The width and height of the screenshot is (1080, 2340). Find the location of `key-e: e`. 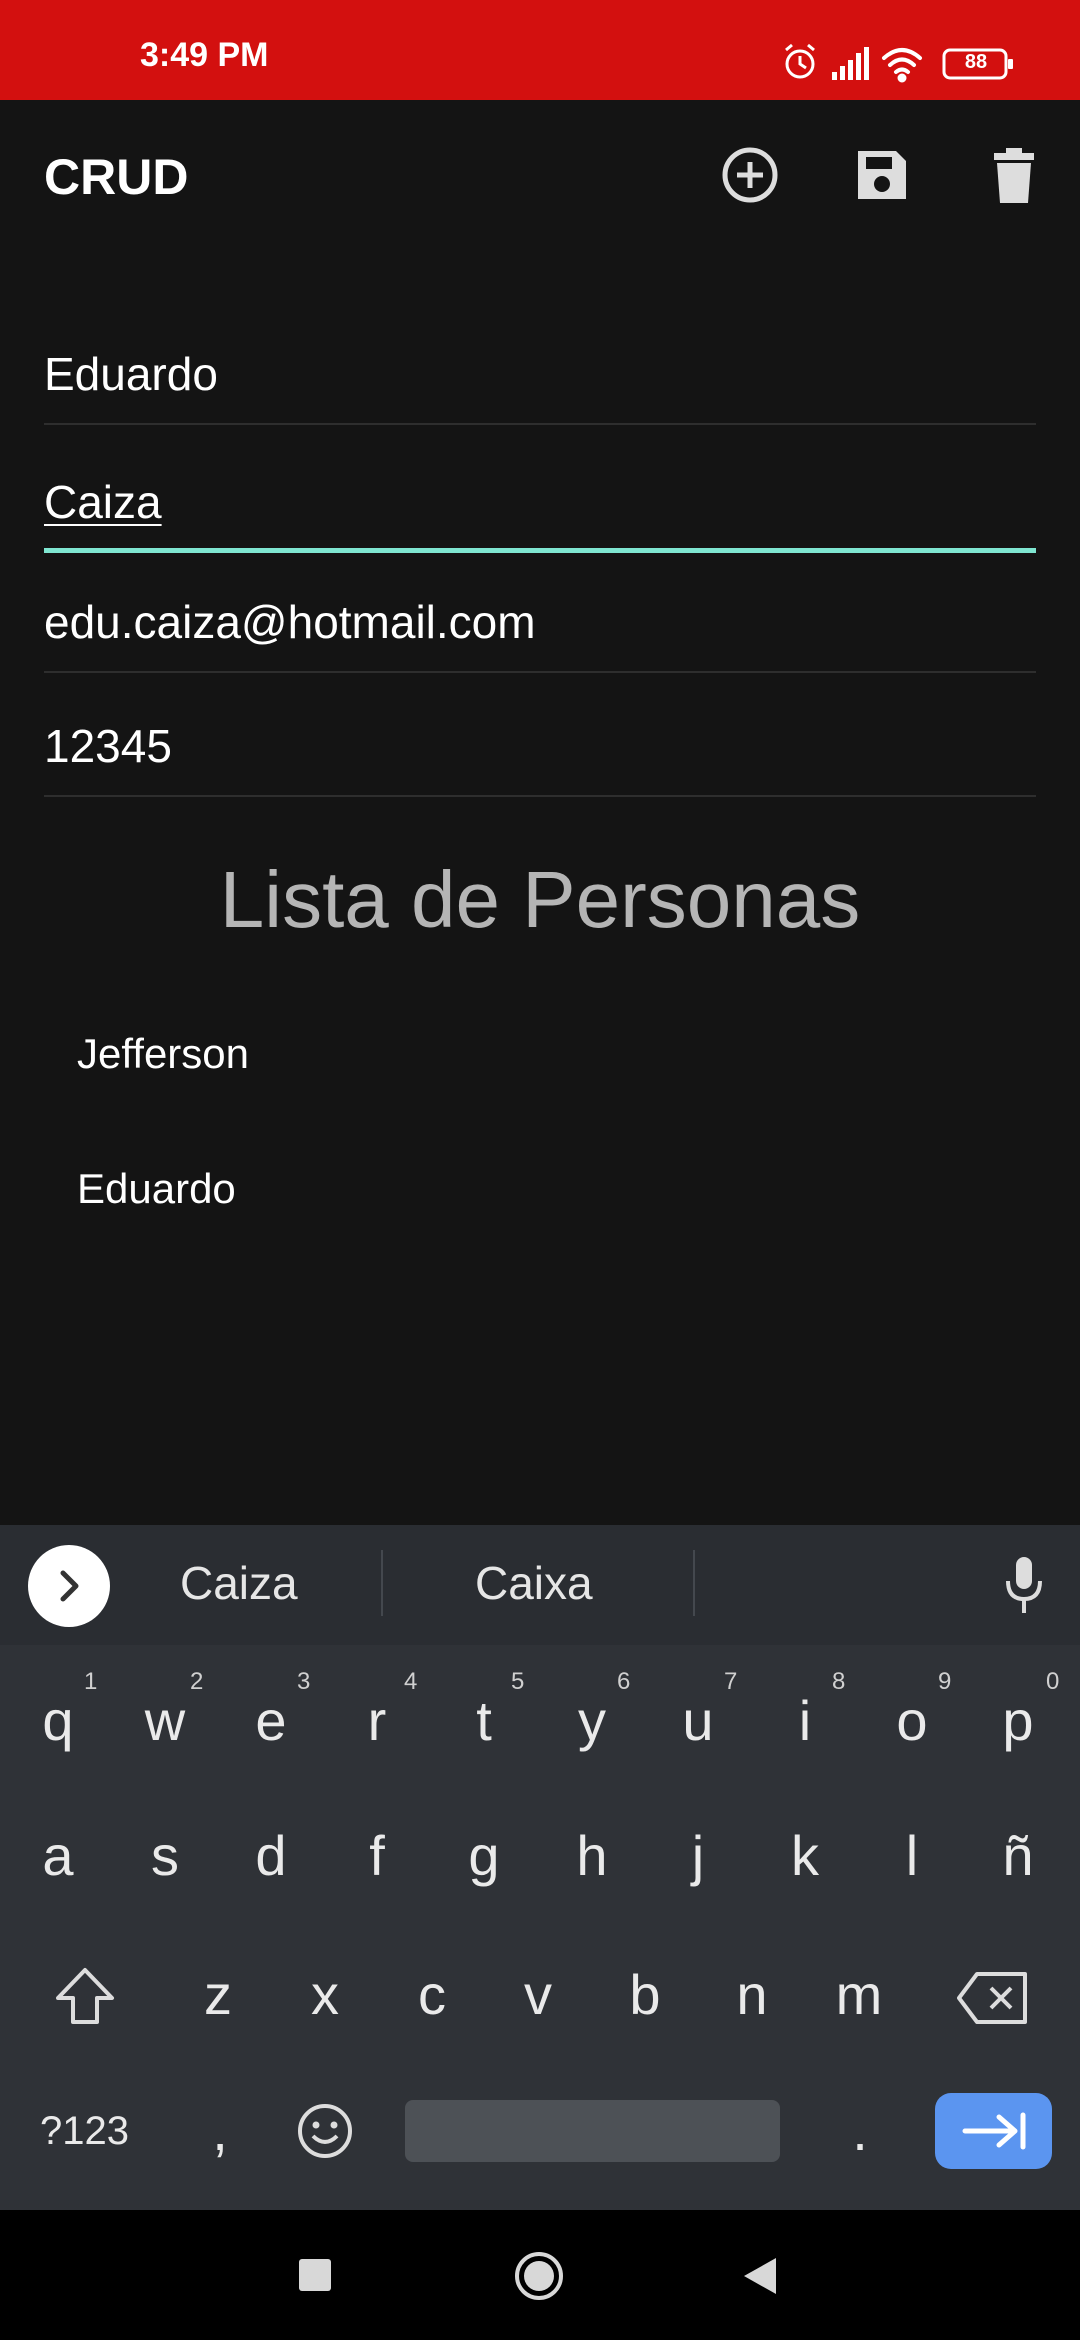

key-e: e is located at coordinates (271, 1721).